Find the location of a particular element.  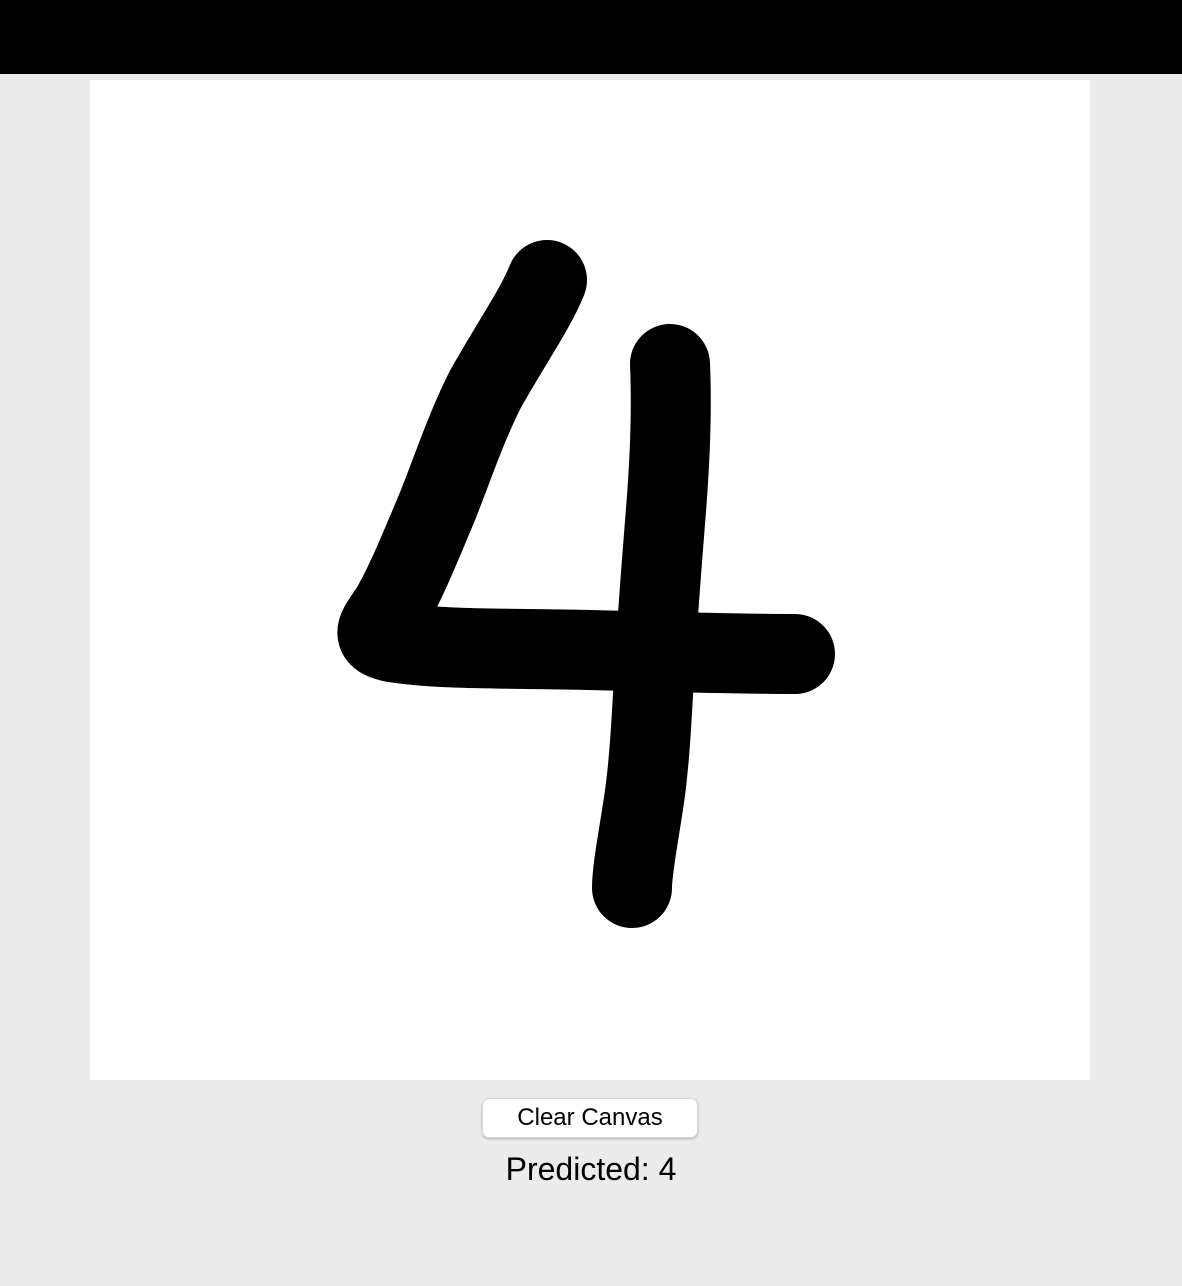

top-bar is located at coordinates (591, 37).